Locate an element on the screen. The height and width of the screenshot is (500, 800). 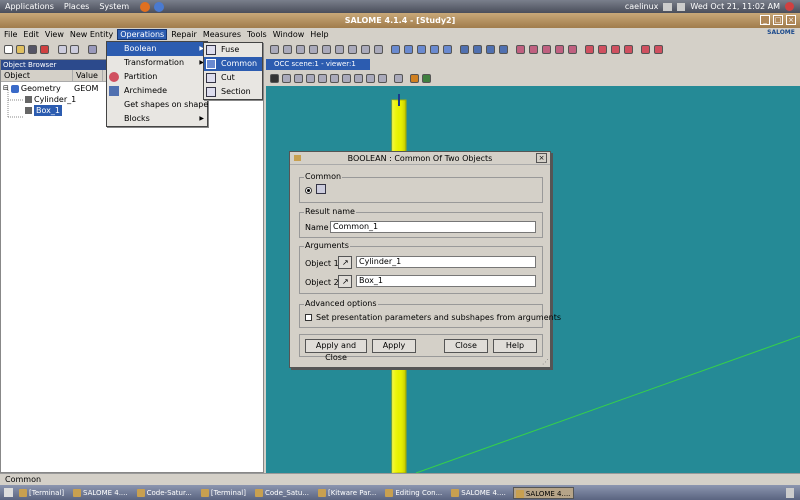
menu-new-entity: New Entity is located at coordinates (91, 34).